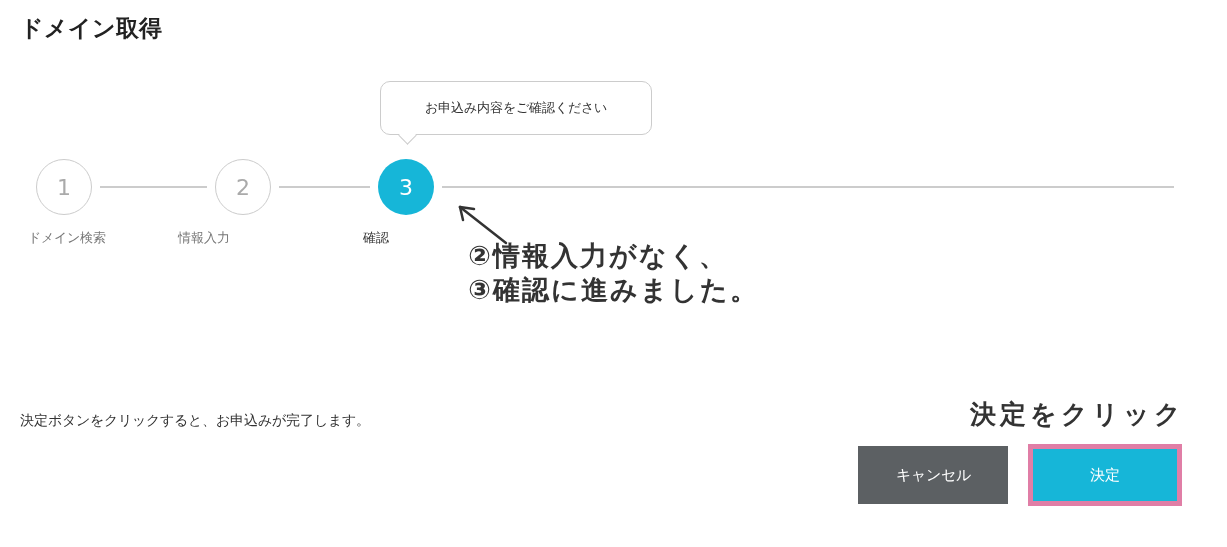 Image resolution: width=1227 pixels, height=547 pixels. Describe the element at coordinates (204, 238) in the screenshot. I see `step-label: 情報入力` at that location.